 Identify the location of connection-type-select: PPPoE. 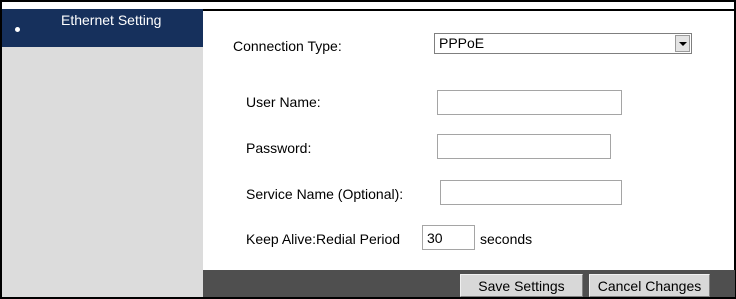
(563, 43).